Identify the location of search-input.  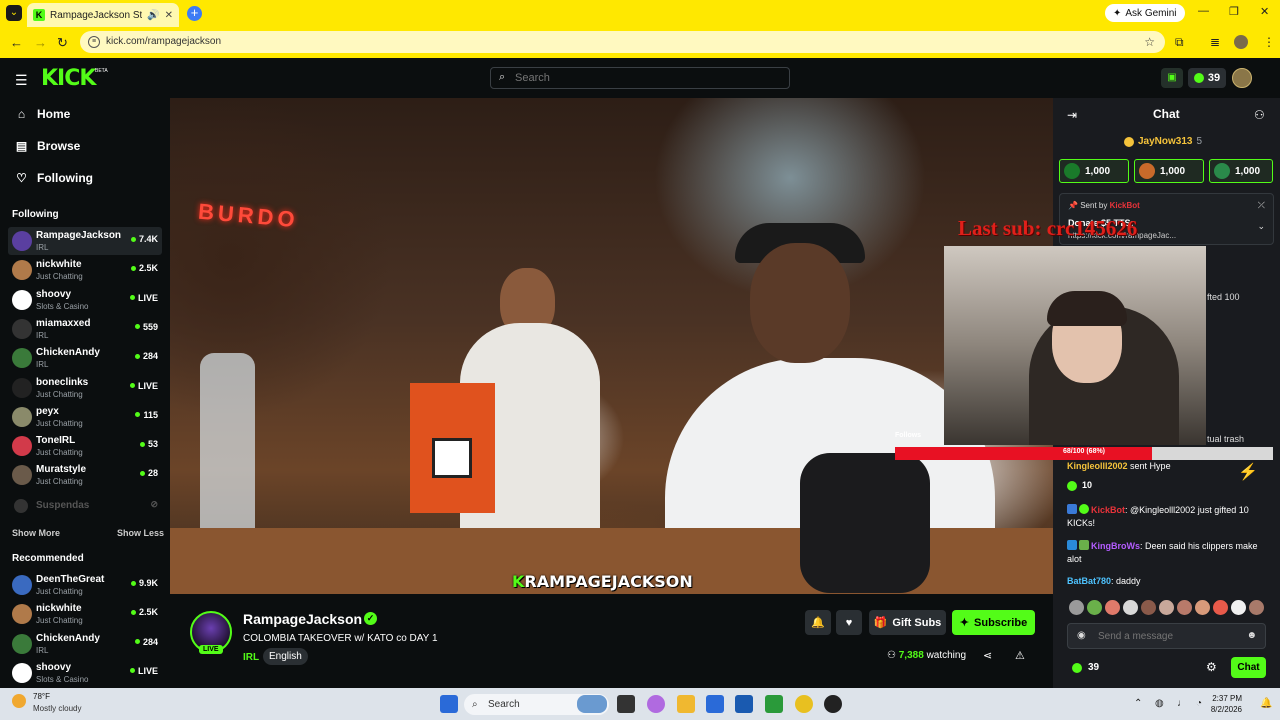
(640, 78).